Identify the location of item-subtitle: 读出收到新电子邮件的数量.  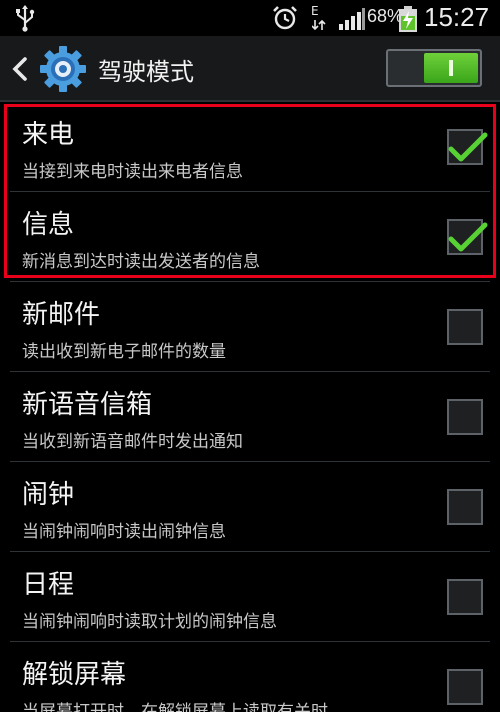
(124, 352).